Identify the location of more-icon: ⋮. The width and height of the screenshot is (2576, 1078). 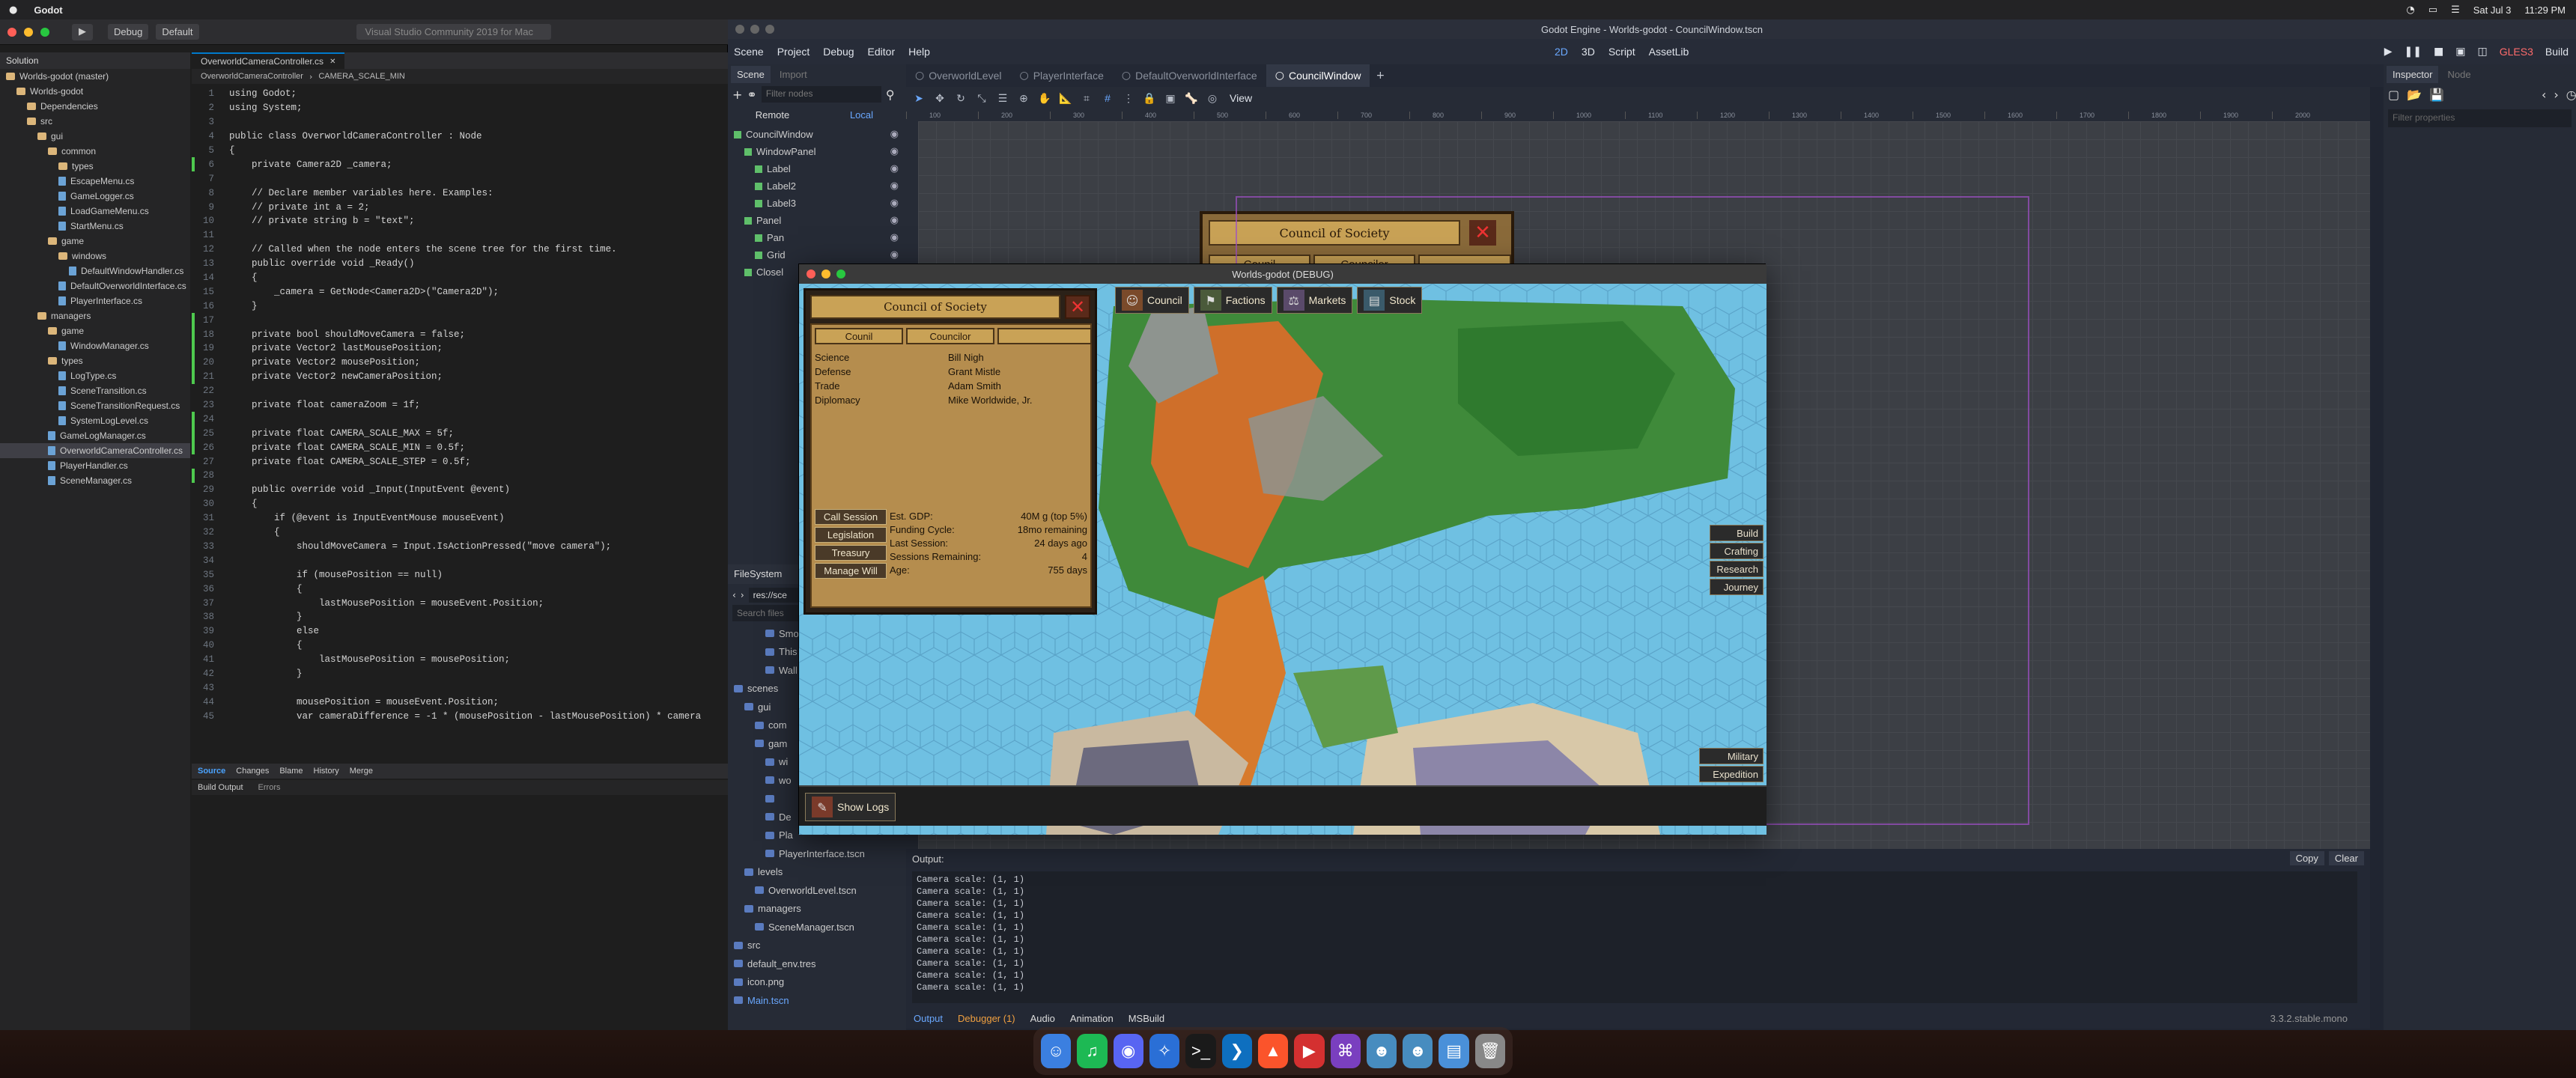
(1128, 98).